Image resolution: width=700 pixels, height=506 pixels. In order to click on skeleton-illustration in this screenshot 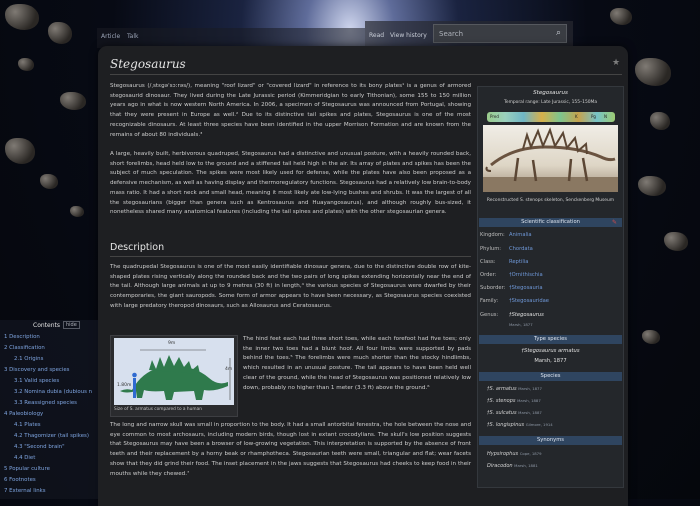, I will do `click(550, 159)`.